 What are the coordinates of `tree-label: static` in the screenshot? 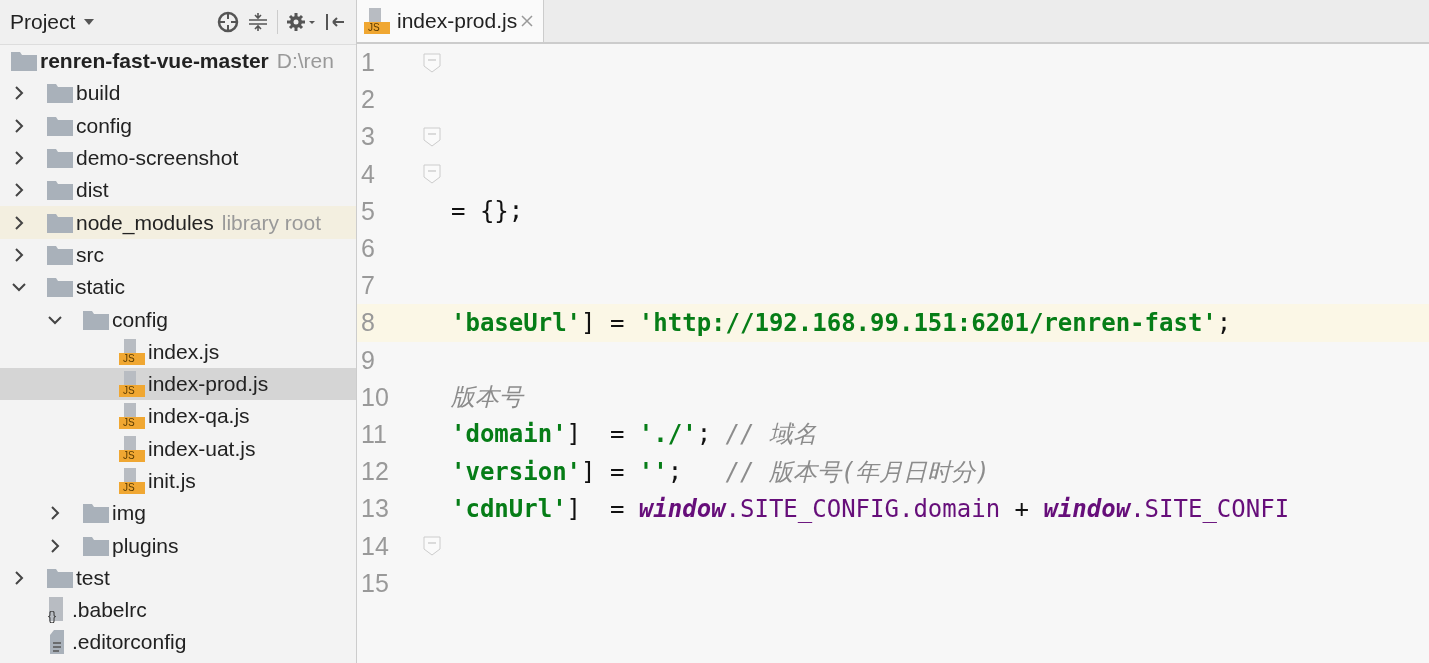 It's located at (100, 287).